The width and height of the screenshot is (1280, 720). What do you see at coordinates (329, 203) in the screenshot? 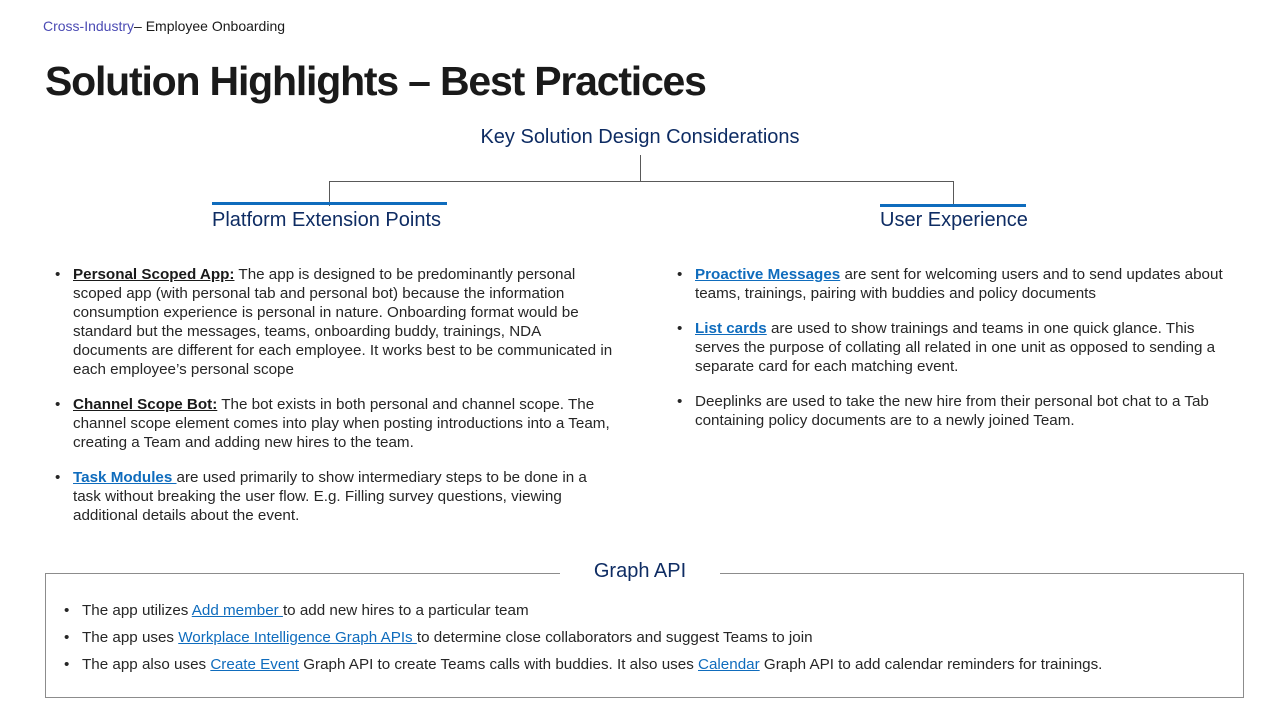
I see `platform-accent-bar` at bounding box center [329, 203].